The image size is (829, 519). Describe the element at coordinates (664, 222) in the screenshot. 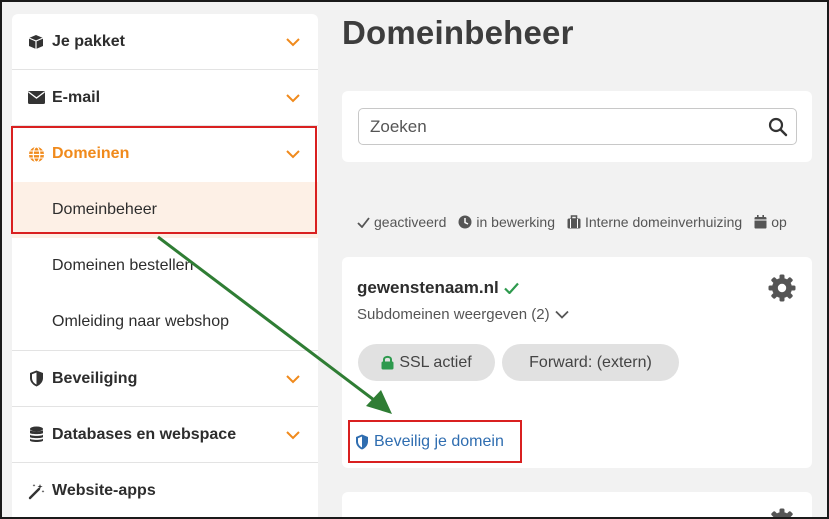

I see `legend-label: Interne domeinverhuizing` at that location.